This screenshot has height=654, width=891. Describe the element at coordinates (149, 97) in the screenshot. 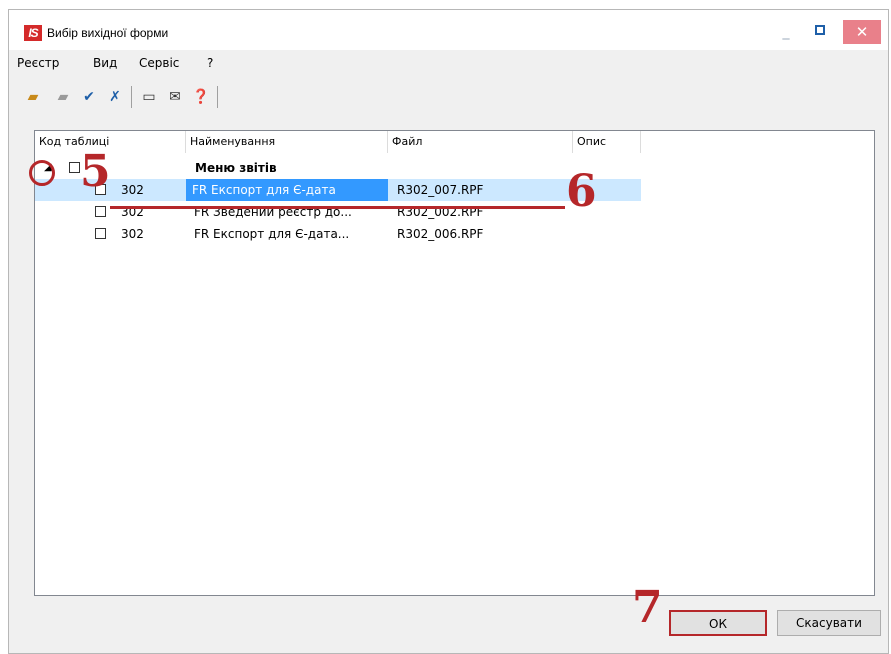

I see `form-icon: ▭` at that location.